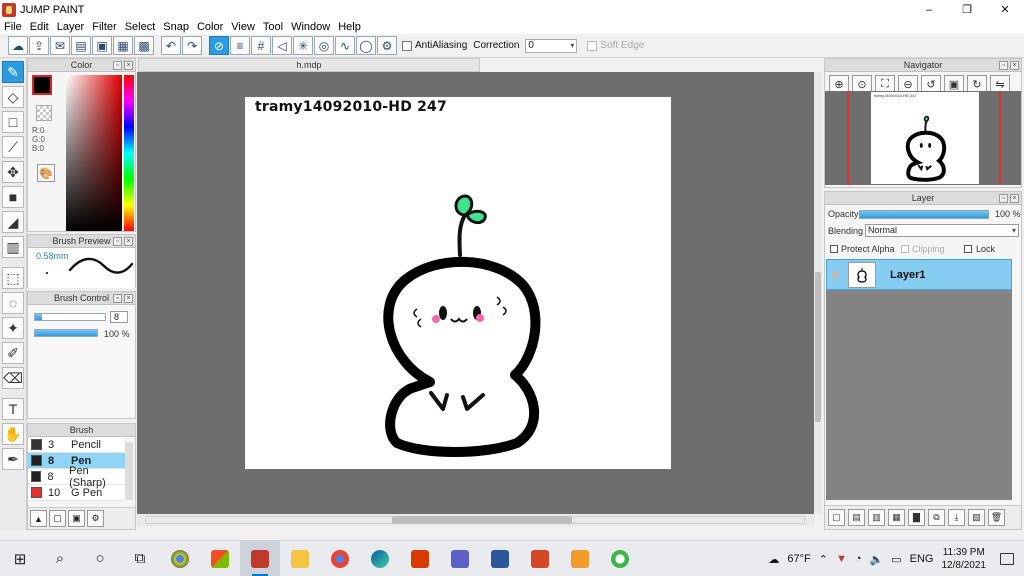  I want to click on snap-off-icon: ⊘, so click(219, 45).